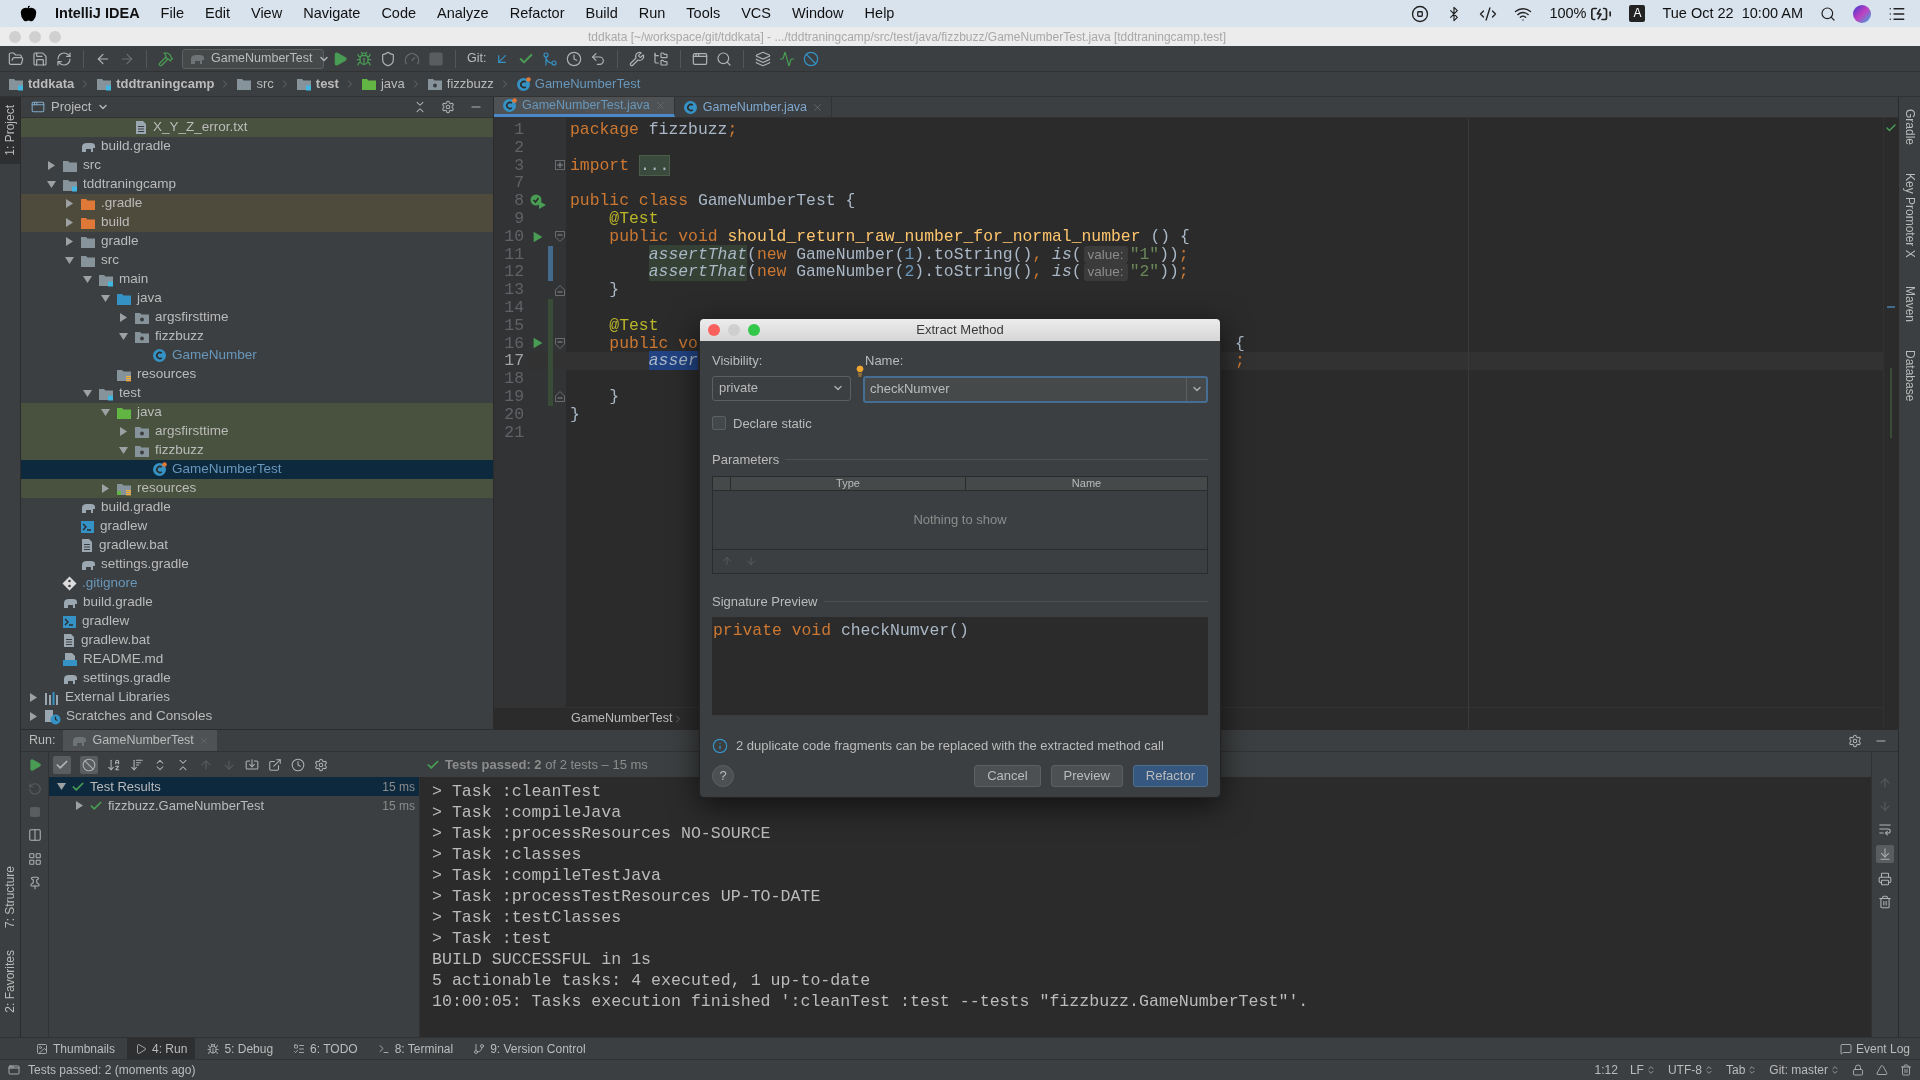  What do you see at coordinates (120, 241) in the screenshot?
I see `tree-item-label: gradle` at bounding box center [120, 241].